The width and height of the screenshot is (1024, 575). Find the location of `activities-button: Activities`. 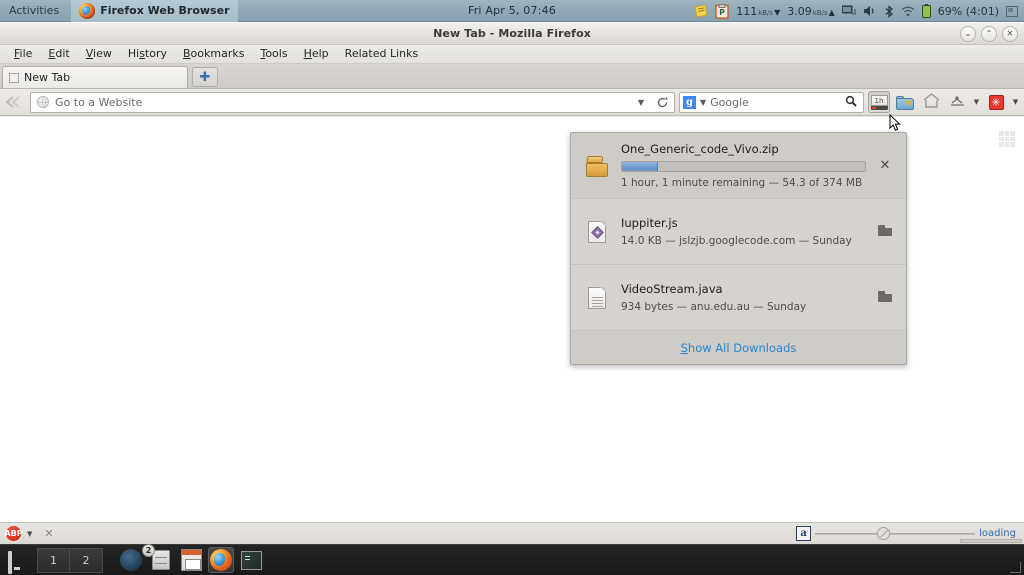

activities-button: Activities is located at coordinates (35, 11).